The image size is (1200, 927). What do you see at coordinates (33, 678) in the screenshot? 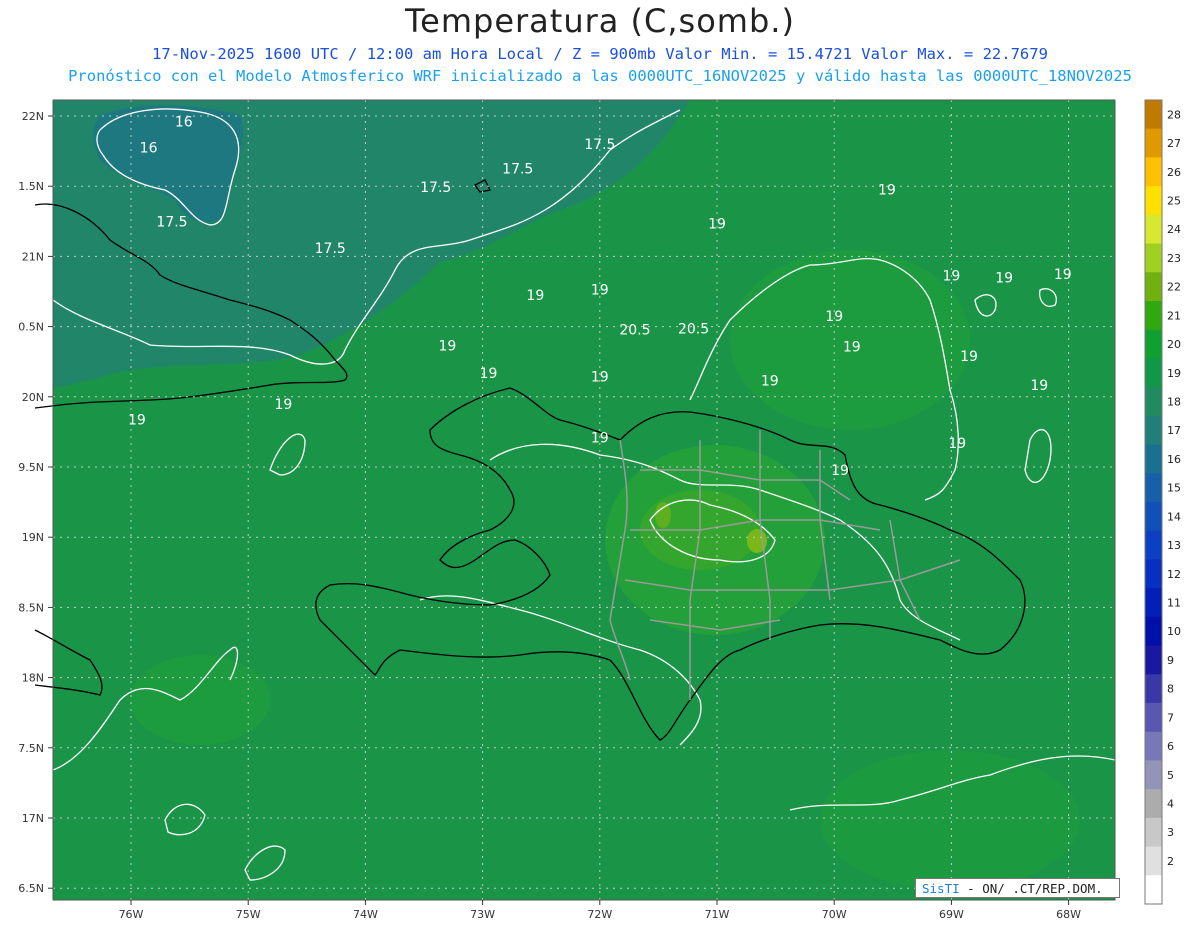
I see `lat-tick-label: 18N` at bounding box center [33, 678].